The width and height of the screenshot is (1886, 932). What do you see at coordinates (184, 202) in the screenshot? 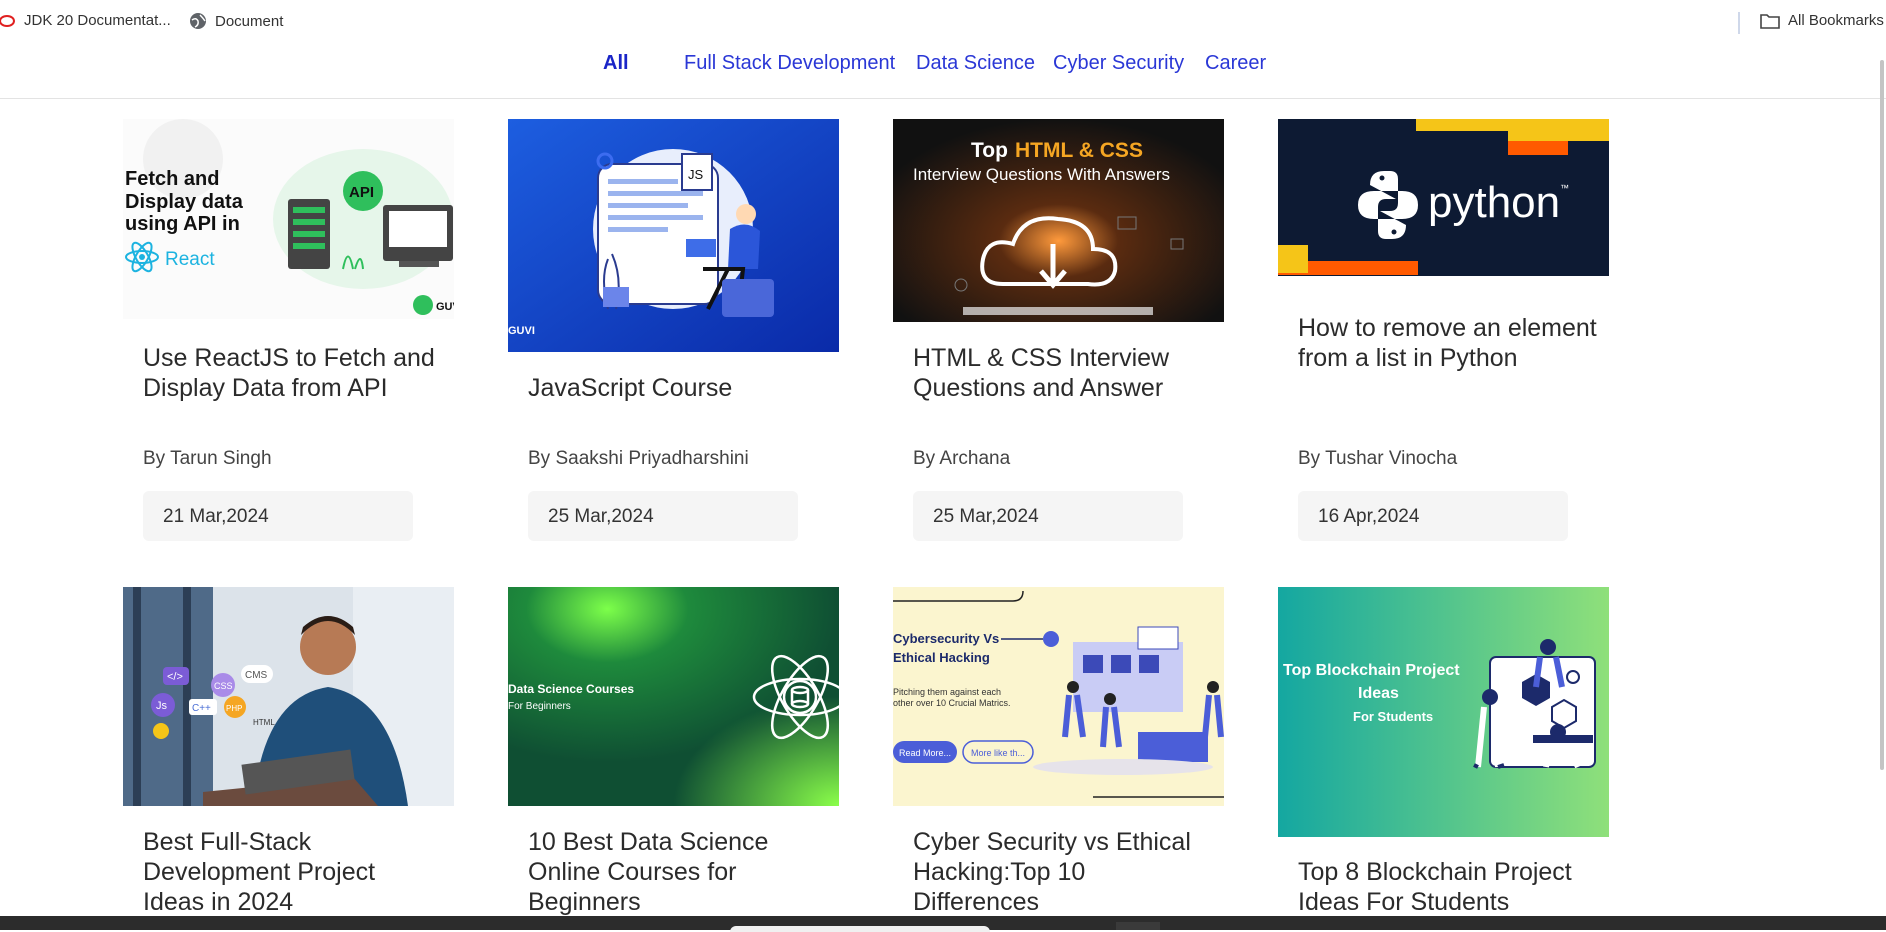
I see `thumb-text: Display data` at bounding box center [184, 202].